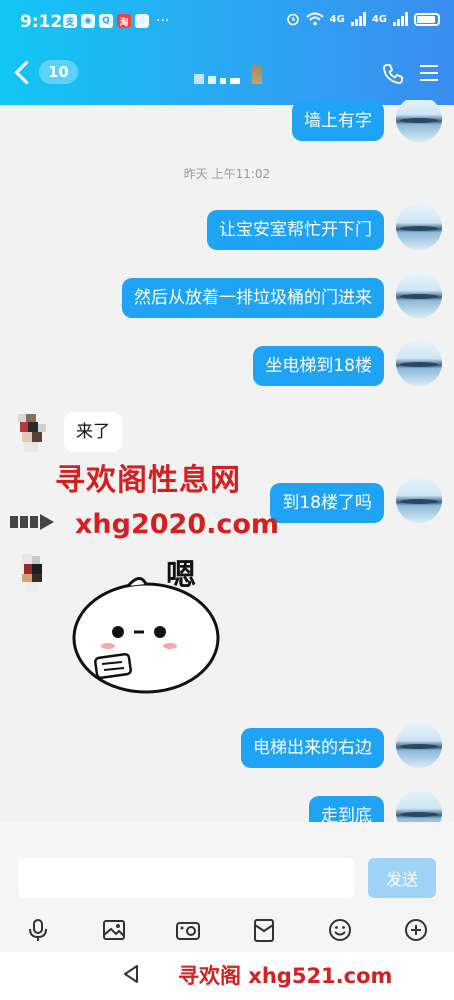 This screenshot has height=1000, width=454. Describe the element at coordinates (116, 21) in the screenshot. I see `status-app-icons: 支 ◉ Q 淘 ♢ ···` at that location.